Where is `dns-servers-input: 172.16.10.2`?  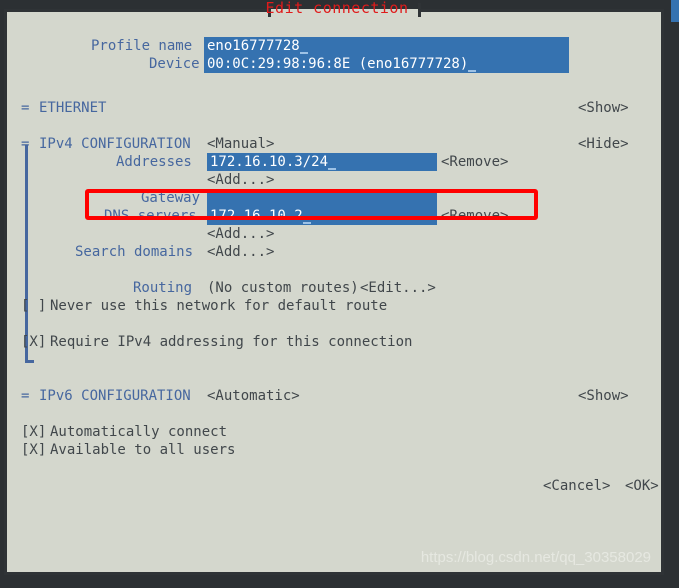
dns-servers-input: 172.16.10.2 is located at coordinates (322, 216).